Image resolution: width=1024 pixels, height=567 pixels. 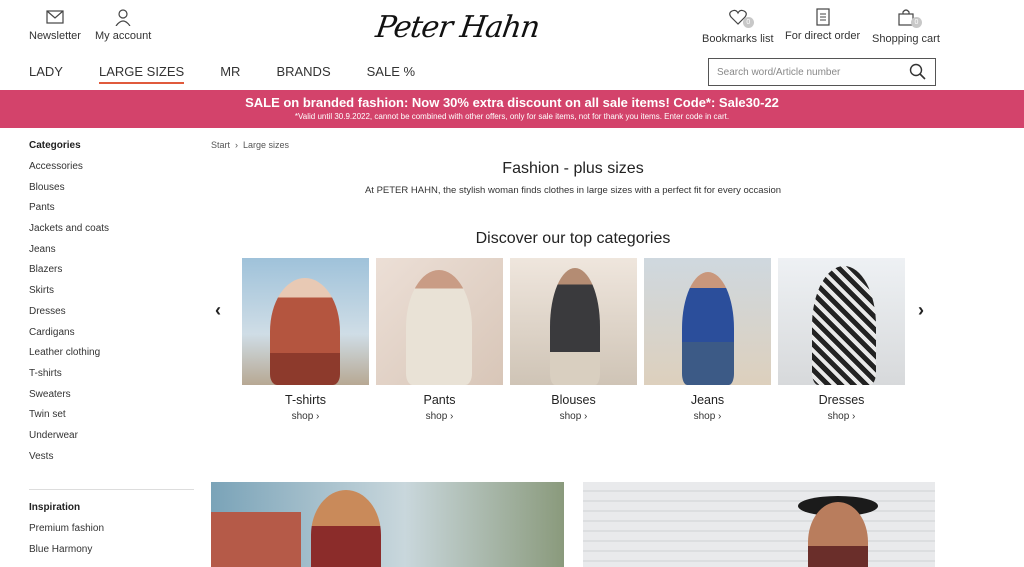 What do you see at coordinates (841, 321) in the screenshot?
I see `dresses-image` at bounding box center [841, 321].